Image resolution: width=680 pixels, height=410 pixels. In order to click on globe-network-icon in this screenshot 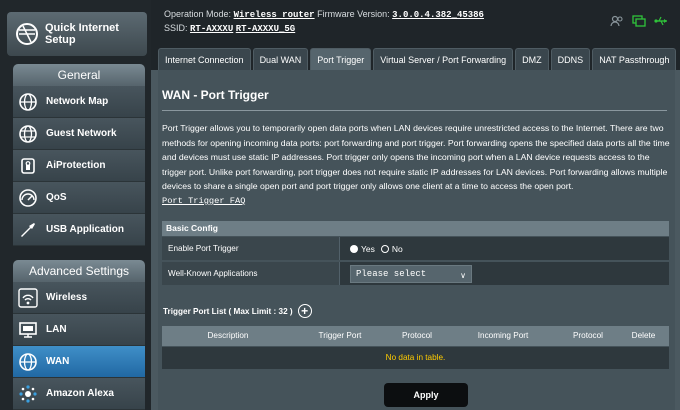, I will do `click(28, 134)`.